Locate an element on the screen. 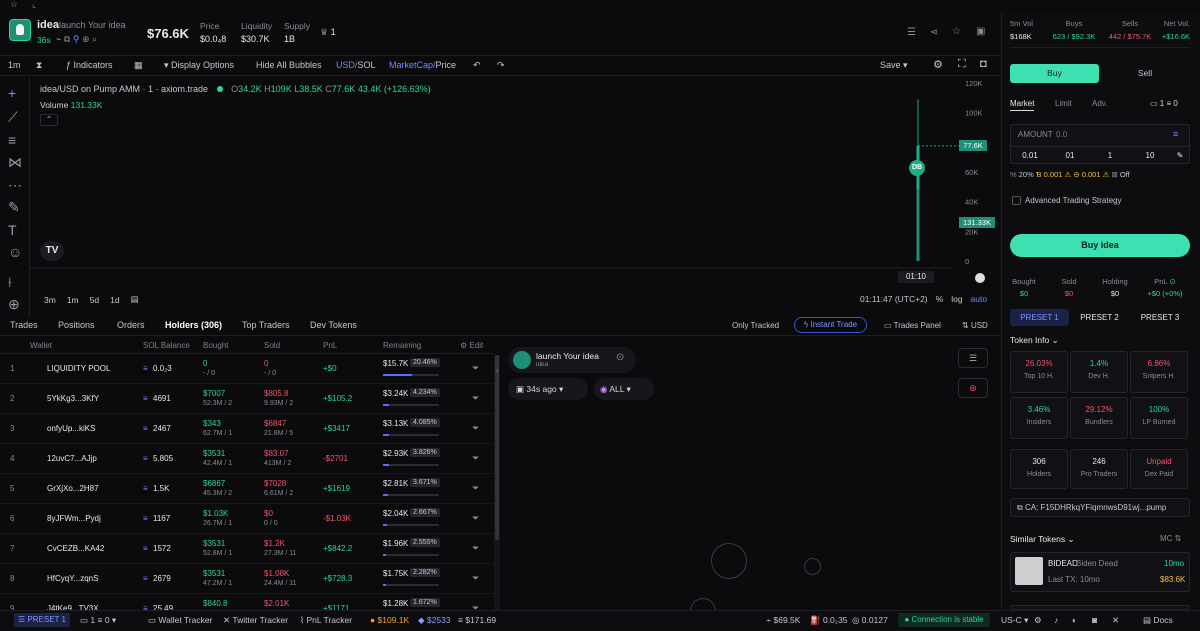 This screenshot has width=1200, height=631. sol-toggle: SOL is located at coordinates (367, 65).